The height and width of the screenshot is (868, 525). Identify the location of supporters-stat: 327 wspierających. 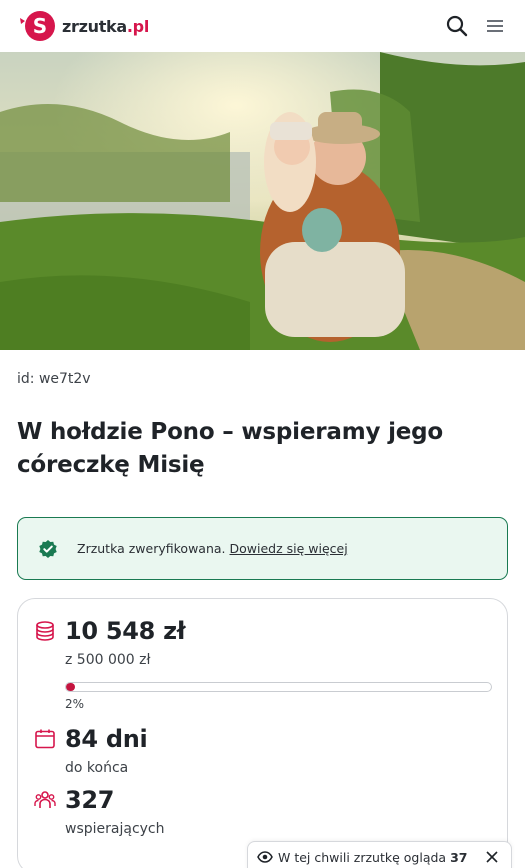
(262, 811).